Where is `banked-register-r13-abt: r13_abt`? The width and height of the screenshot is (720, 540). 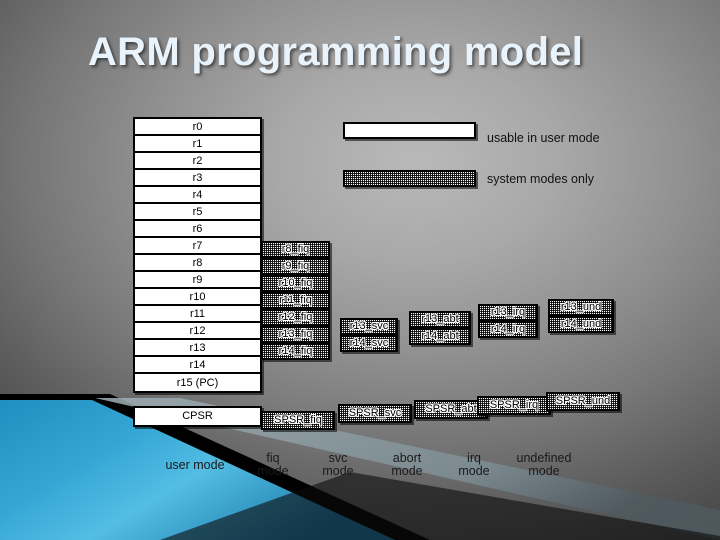 banked-register-r13-abt: r13_abt is located at coordinates (440, 319).